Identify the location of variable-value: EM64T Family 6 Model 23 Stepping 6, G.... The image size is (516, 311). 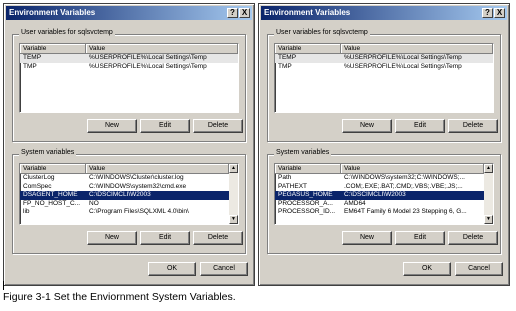
(405, 211).